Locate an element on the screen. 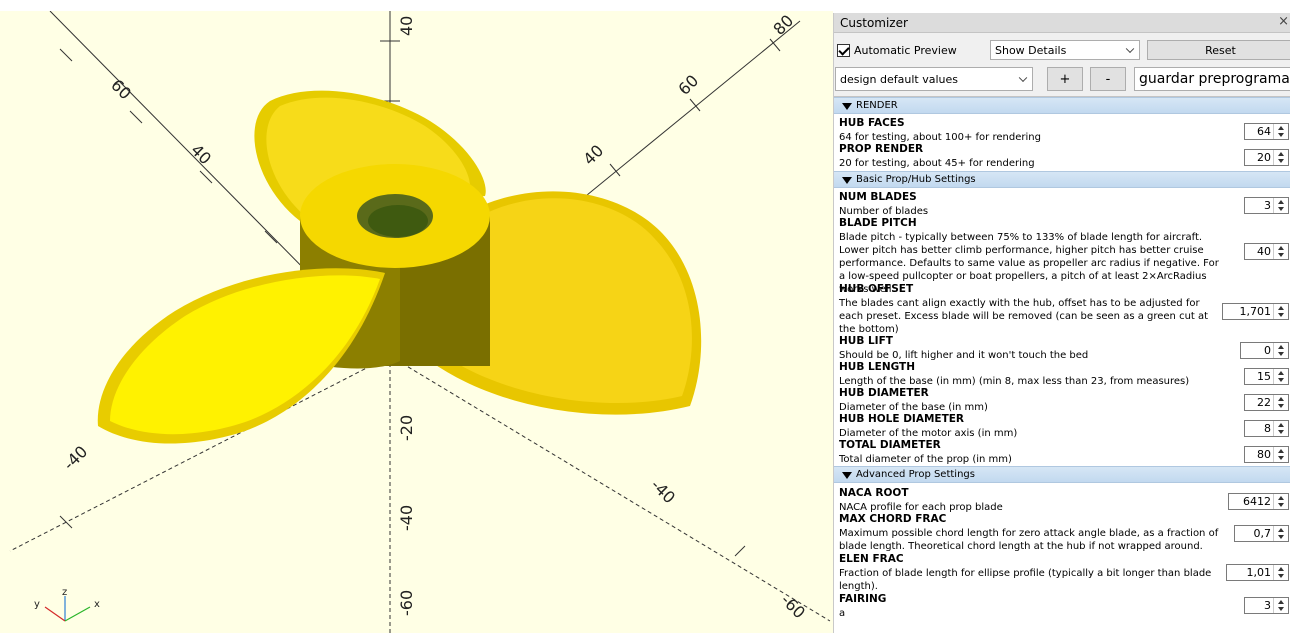  param-name: NUM BLADES is located at coordinates (878, 197).